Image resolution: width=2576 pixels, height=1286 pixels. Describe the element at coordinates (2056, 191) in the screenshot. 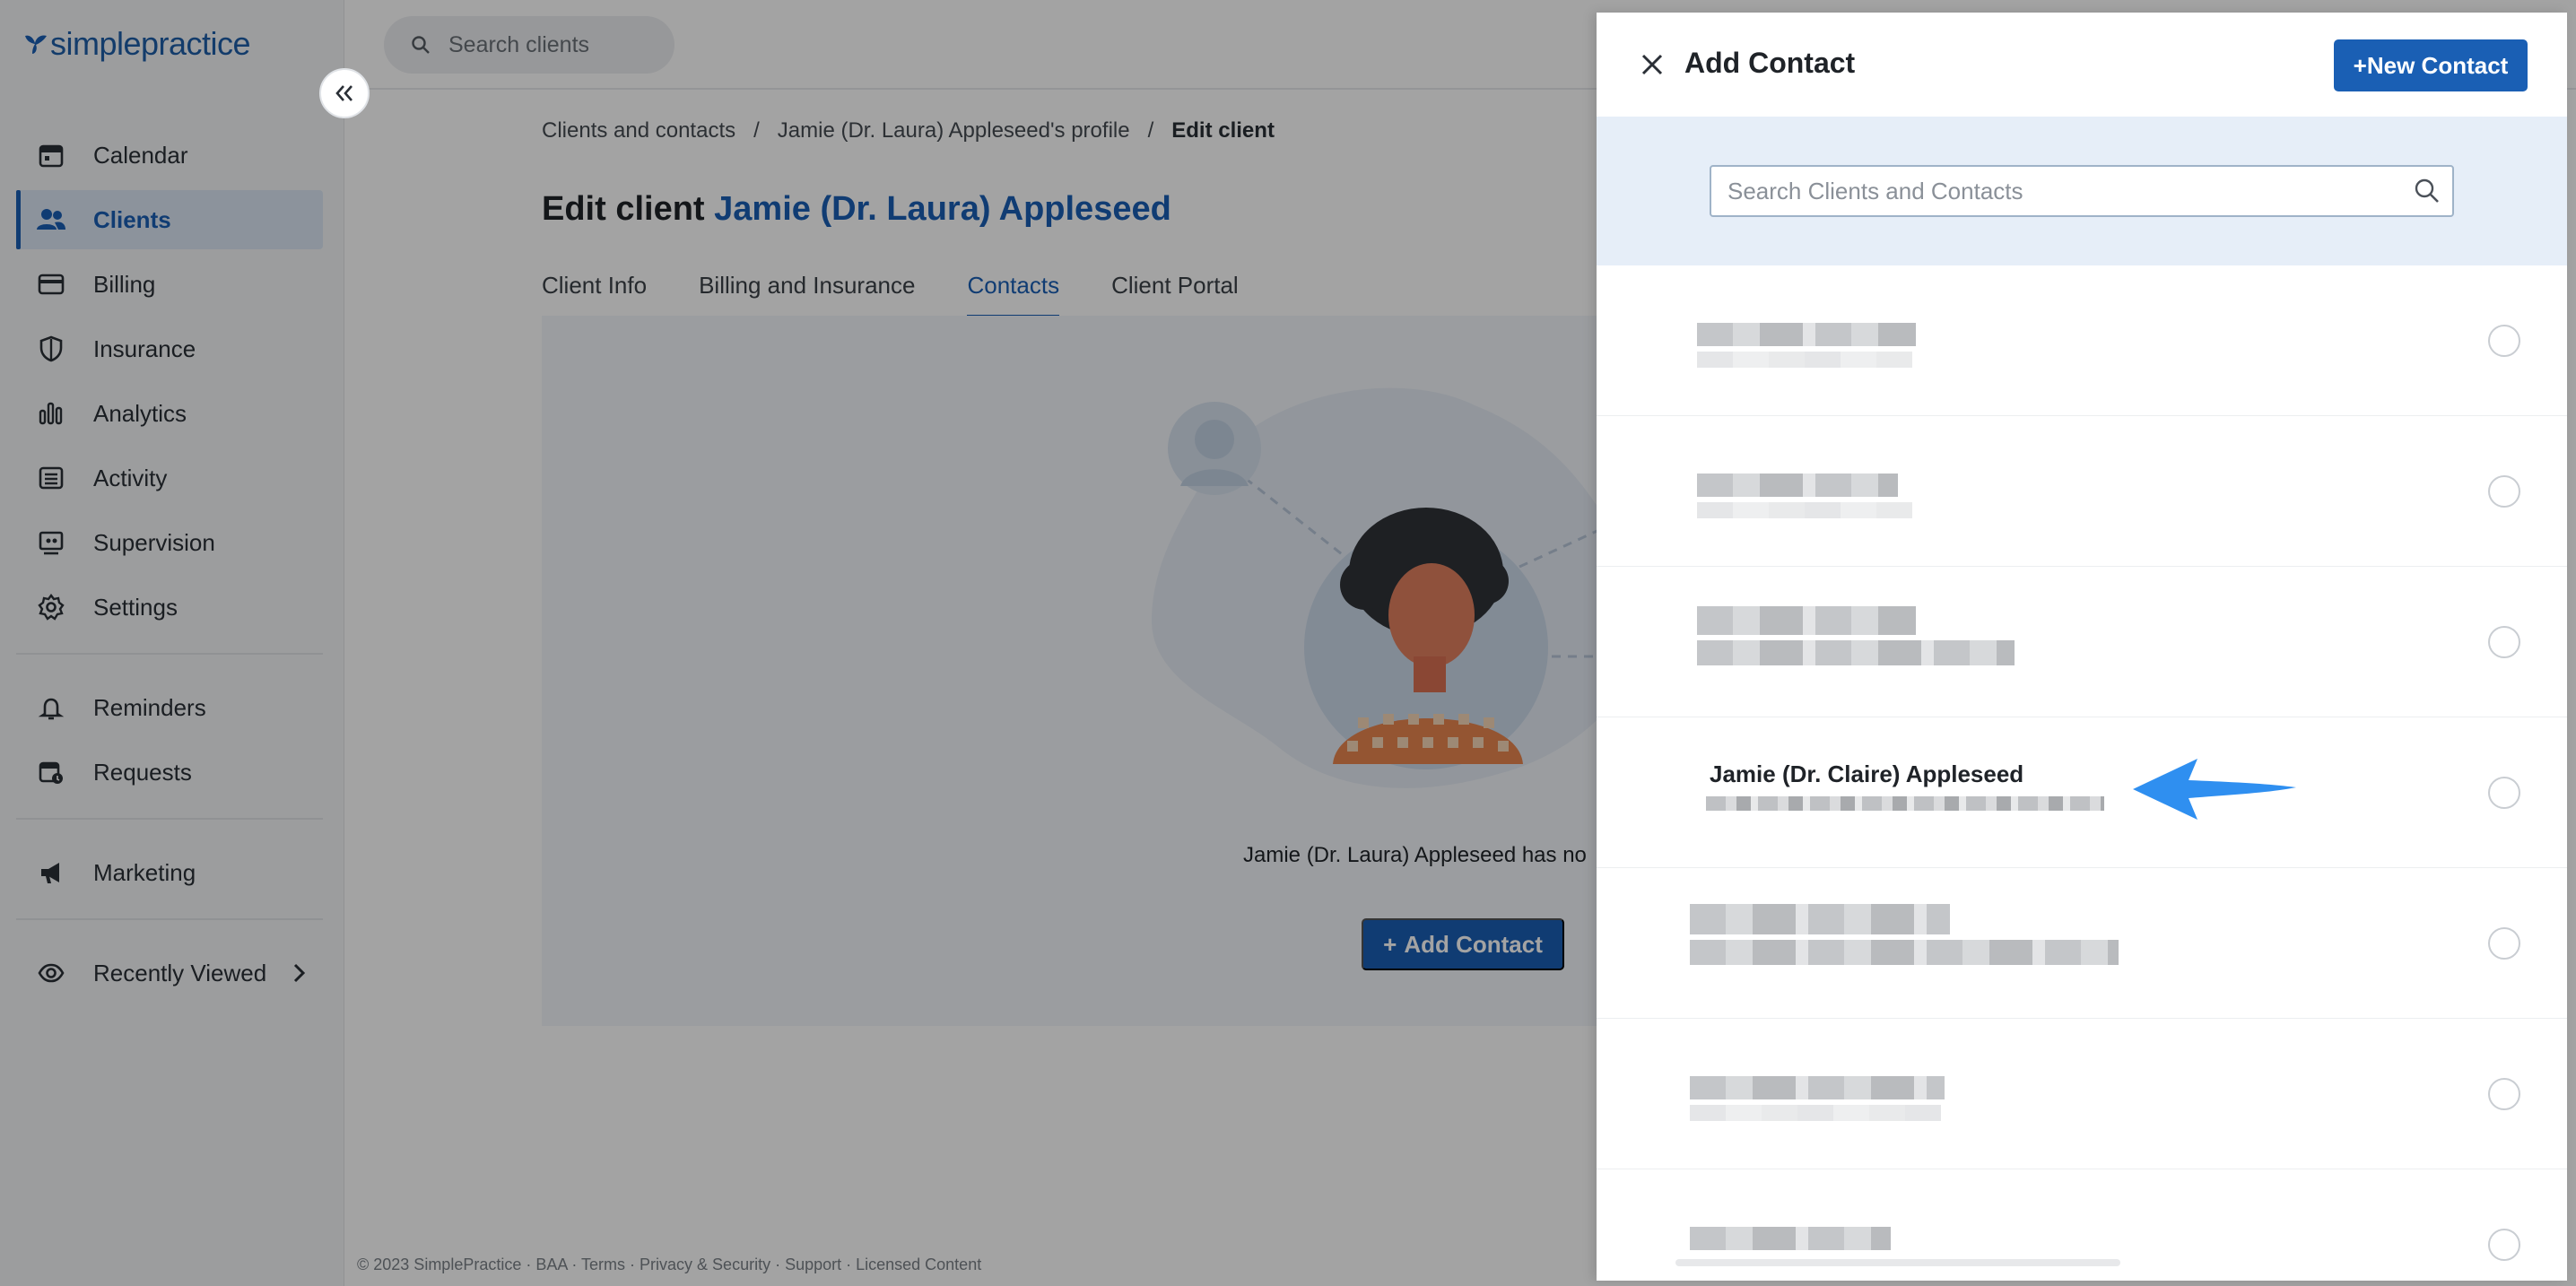

I see `contact-search-input` at that location.